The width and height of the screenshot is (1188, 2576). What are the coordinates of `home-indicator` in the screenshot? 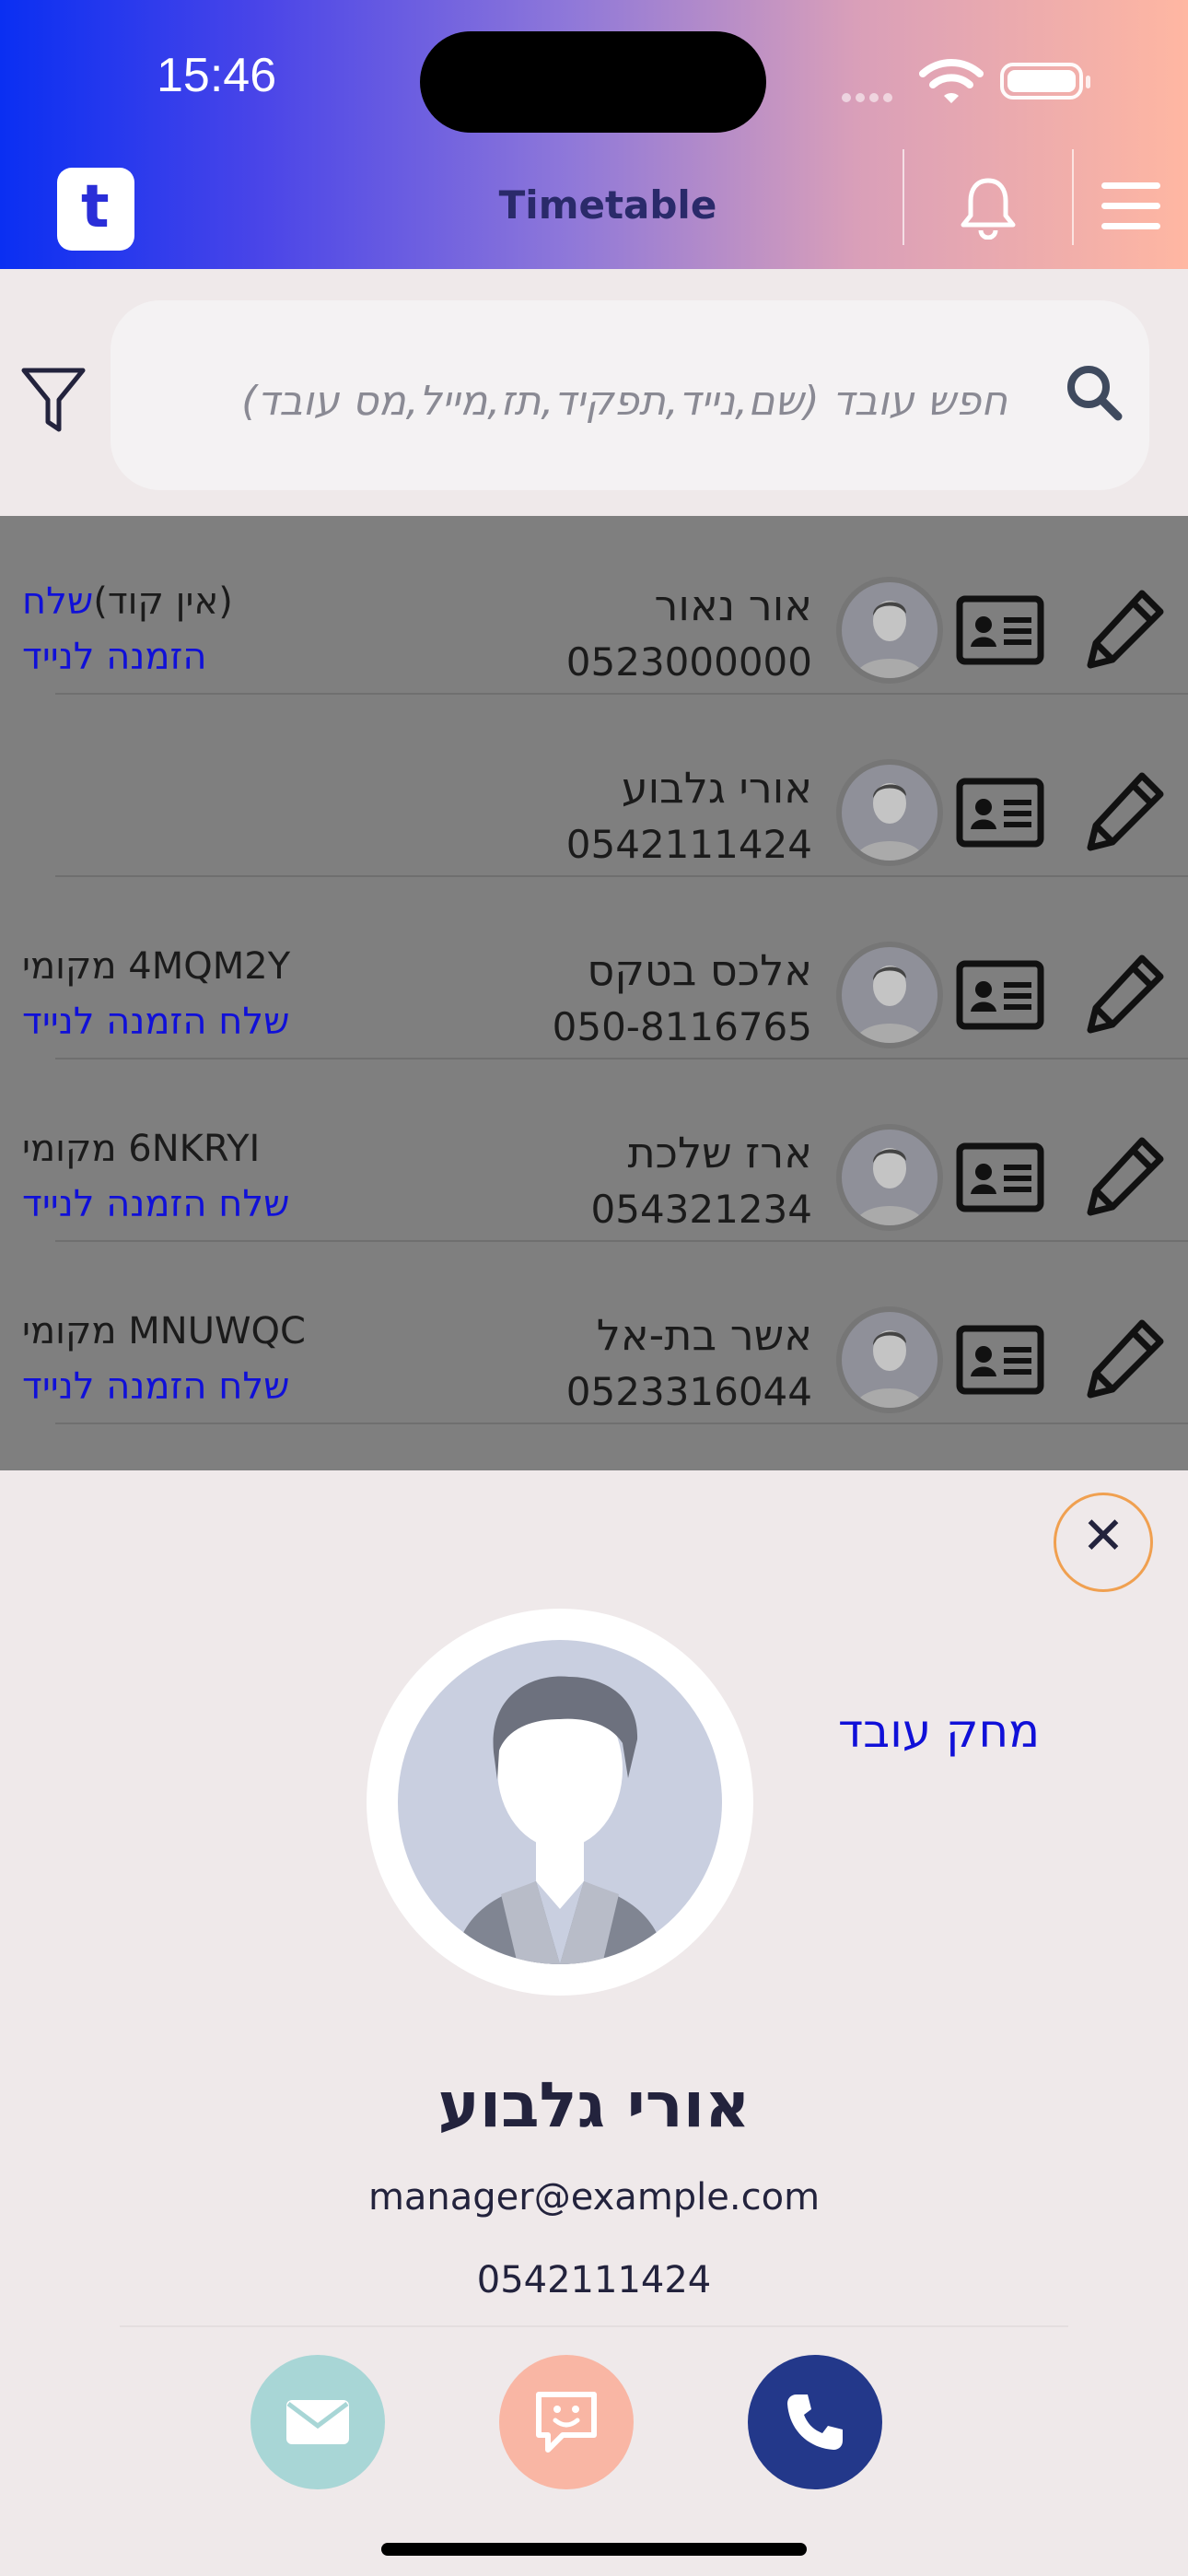 It's located at (594, 2549).